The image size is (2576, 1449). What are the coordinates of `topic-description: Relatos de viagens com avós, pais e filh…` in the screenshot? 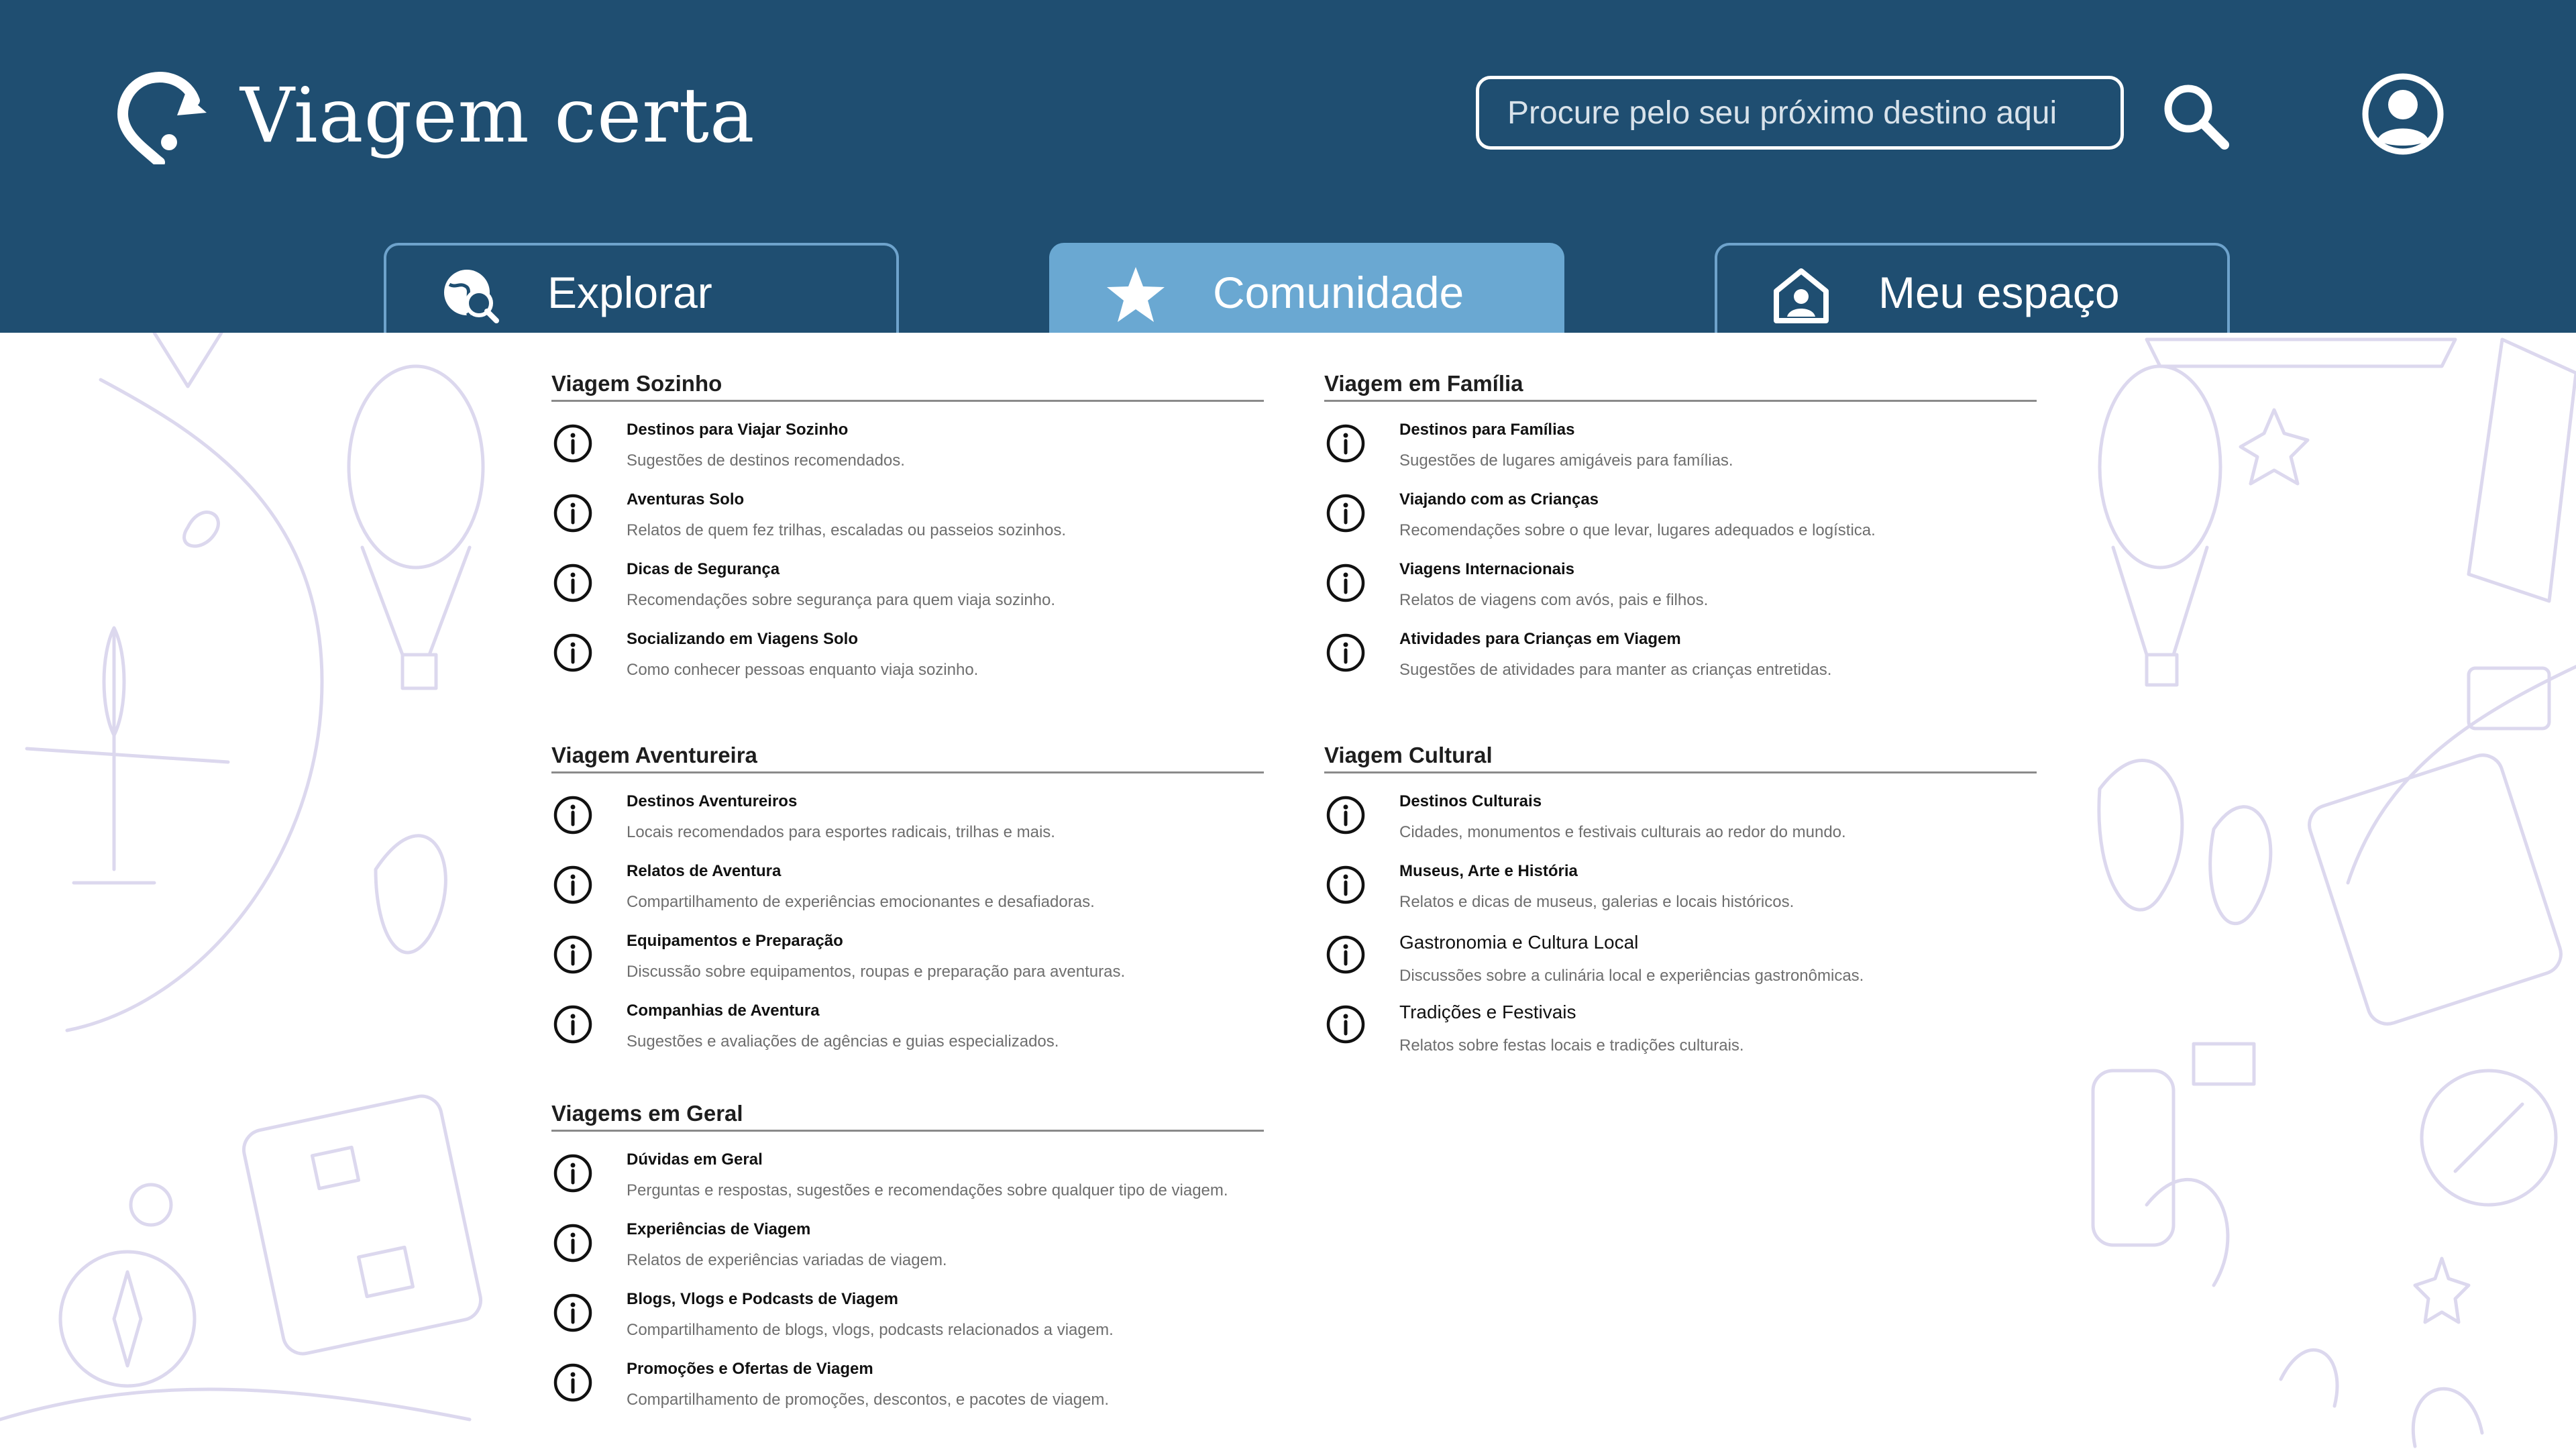 It's located at (1554, 600).